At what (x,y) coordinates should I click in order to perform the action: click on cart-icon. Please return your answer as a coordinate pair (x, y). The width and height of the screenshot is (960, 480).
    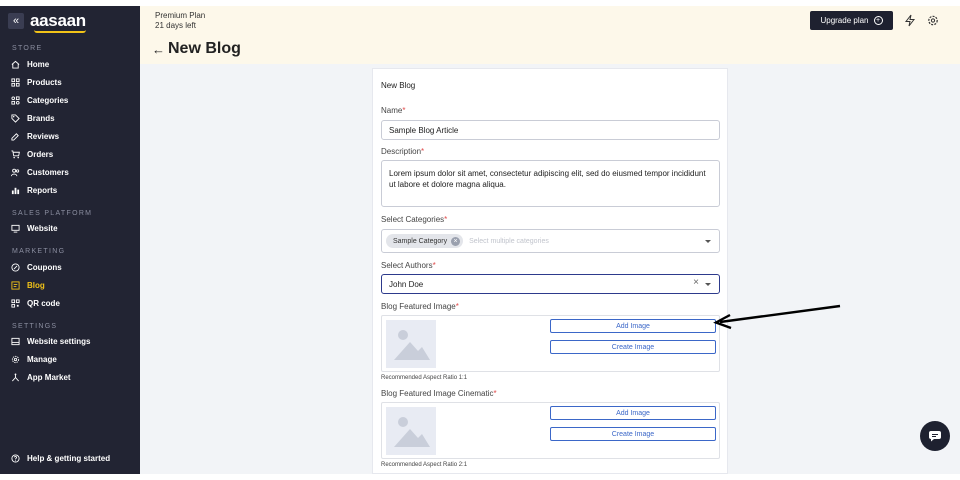
    Looking at the image, I should click on (15, 153).